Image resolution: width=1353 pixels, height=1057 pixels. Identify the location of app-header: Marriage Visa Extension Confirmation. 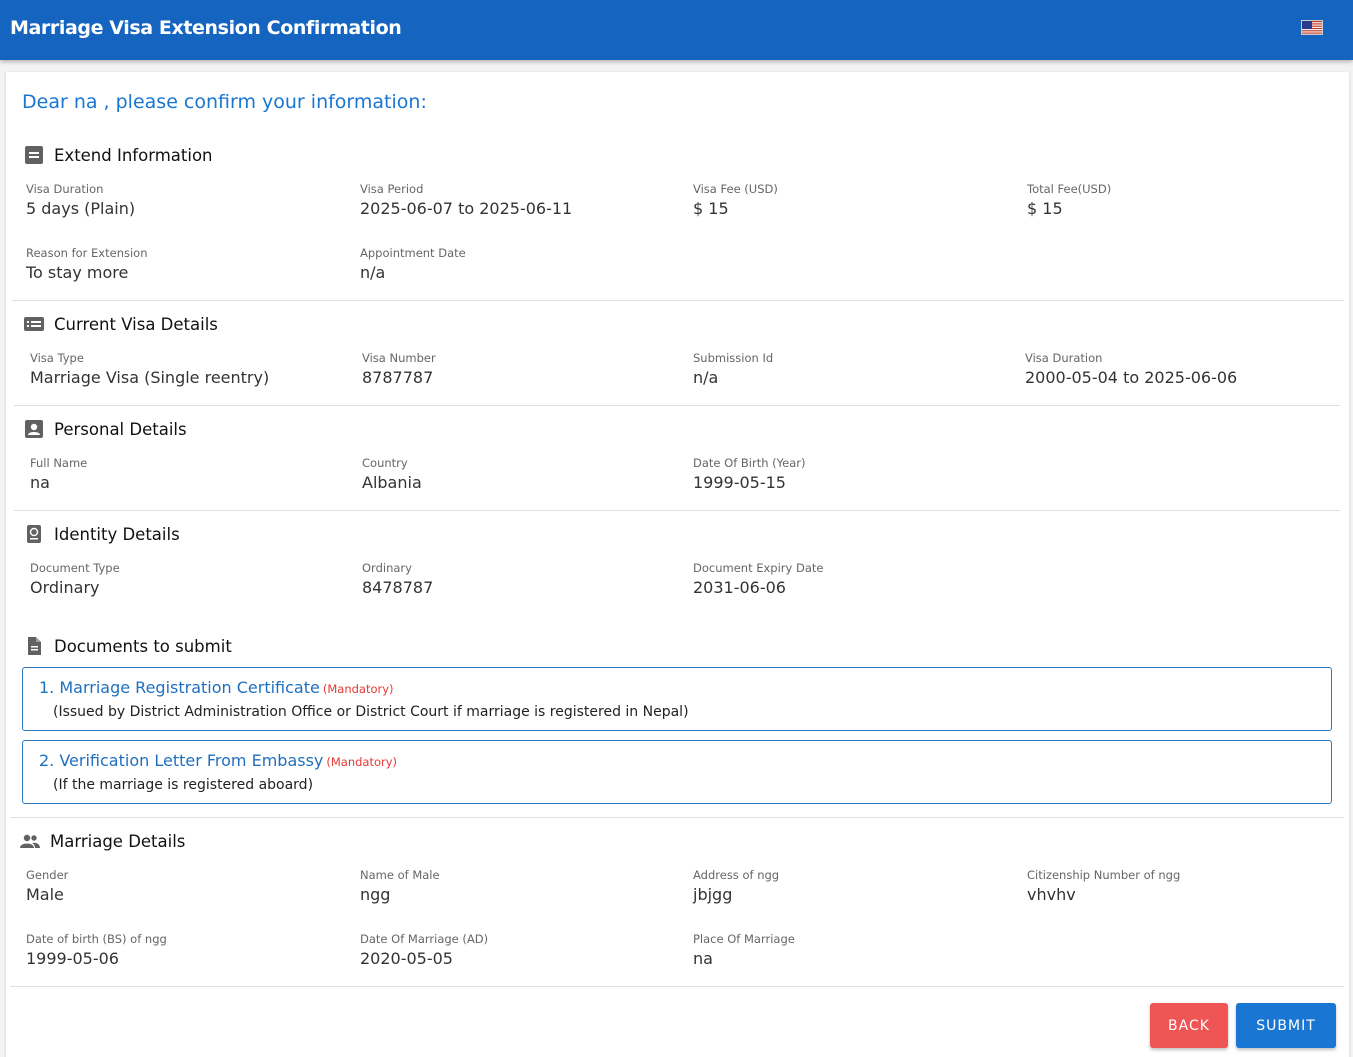
(676, 30).